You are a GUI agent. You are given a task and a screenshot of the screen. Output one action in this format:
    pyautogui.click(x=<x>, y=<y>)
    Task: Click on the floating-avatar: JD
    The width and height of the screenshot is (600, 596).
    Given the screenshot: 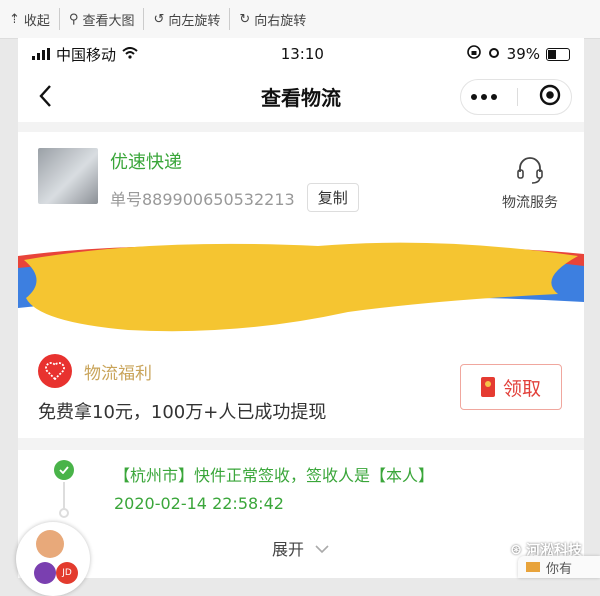 What is the action you would take?
    pyautogui.click(x=53, y=559)
    